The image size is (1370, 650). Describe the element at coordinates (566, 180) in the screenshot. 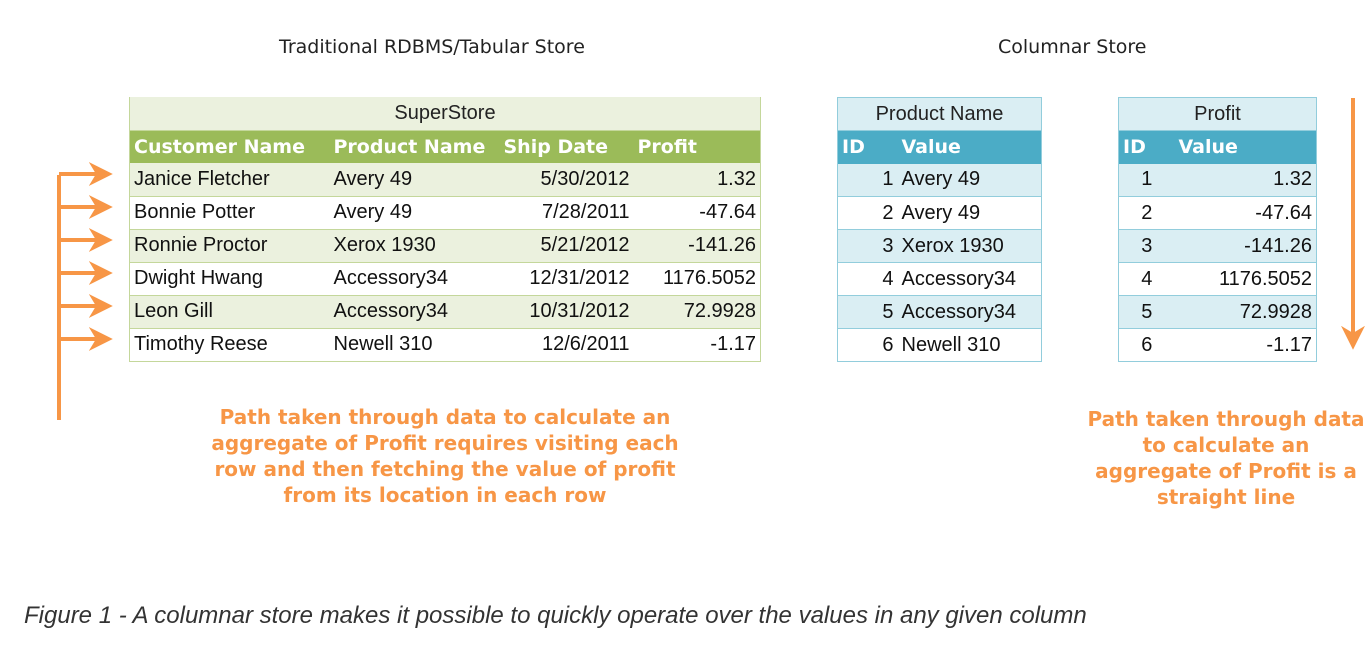

I see `cell-ship-date: 5/30/2012` at that location.